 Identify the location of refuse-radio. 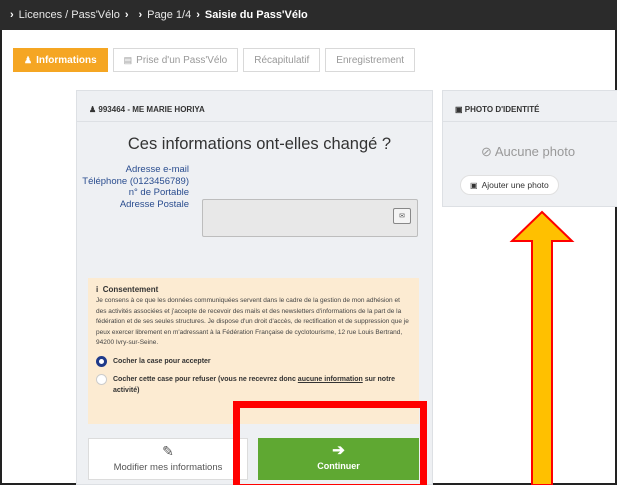
(101, 379).